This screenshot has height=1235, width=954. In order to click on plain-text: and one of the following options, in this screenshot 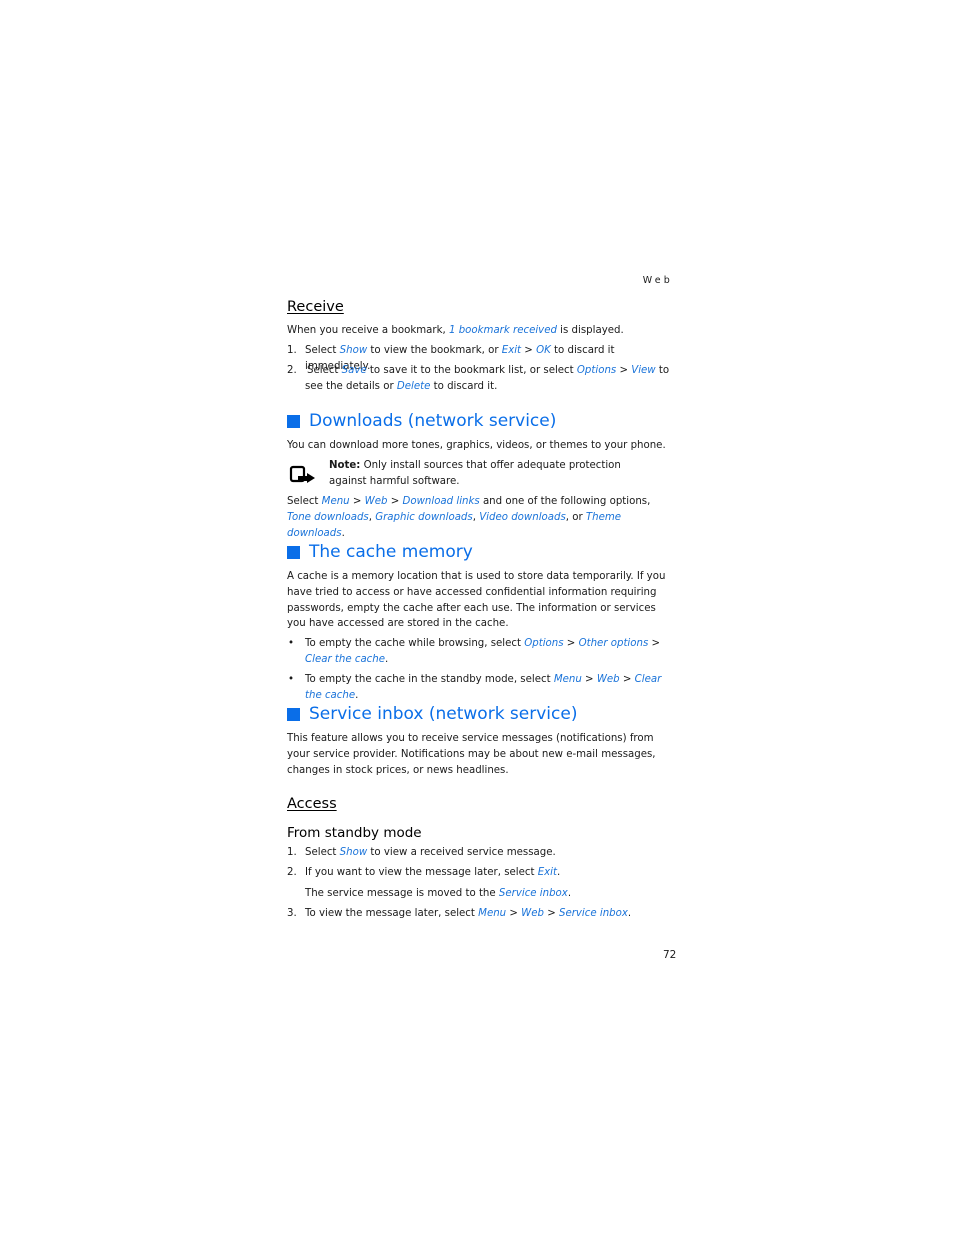, I will do `click(565, 501)`.